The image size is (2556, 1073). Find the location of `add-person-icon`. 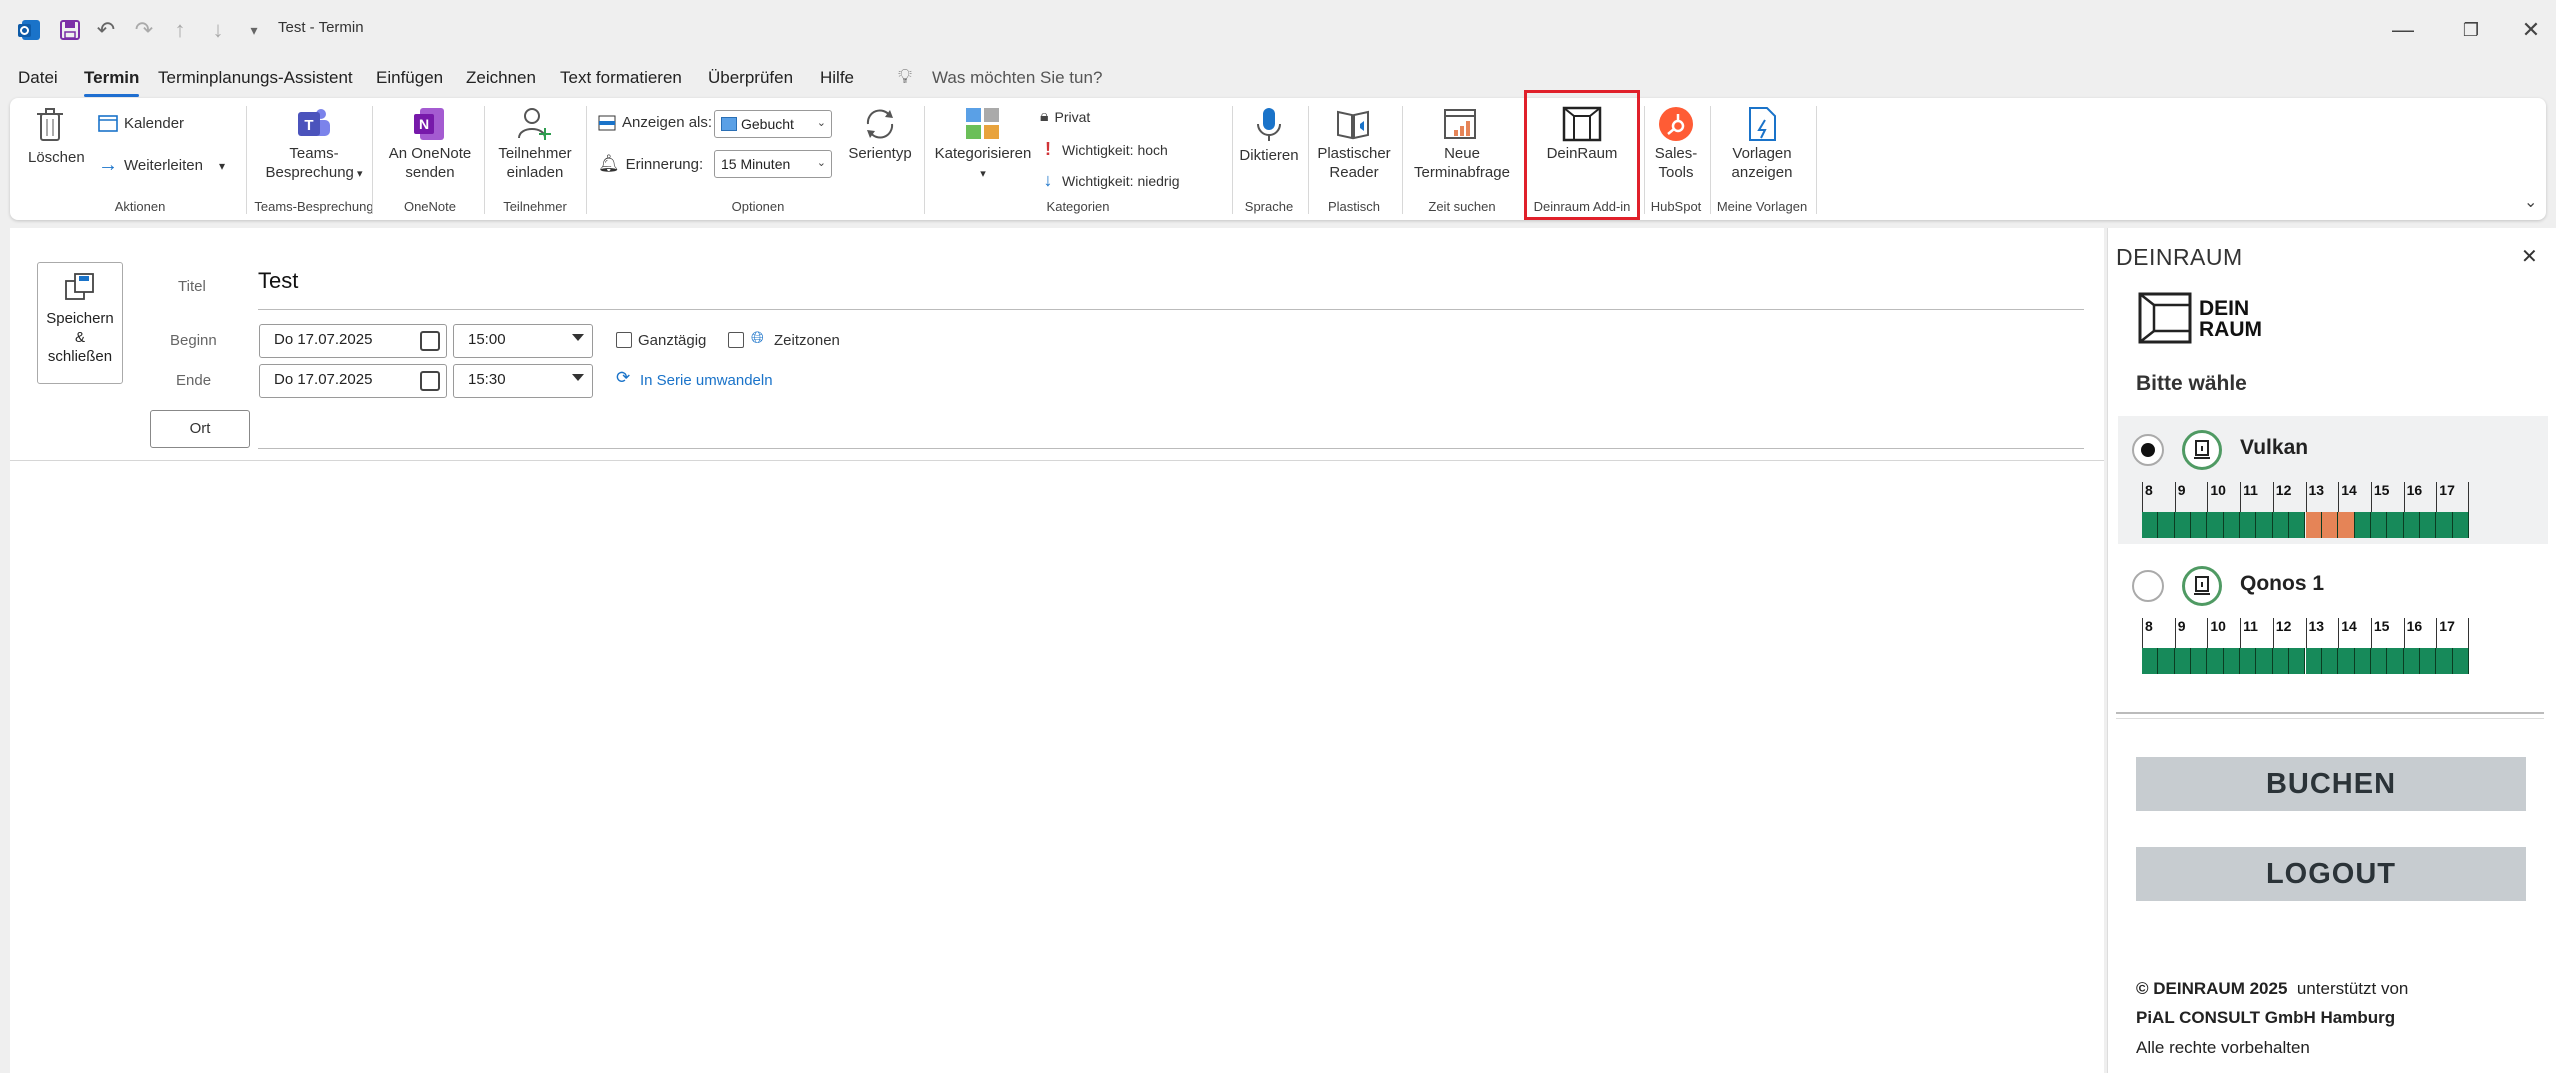

add-person-icon is located at coordinates (534, 124).